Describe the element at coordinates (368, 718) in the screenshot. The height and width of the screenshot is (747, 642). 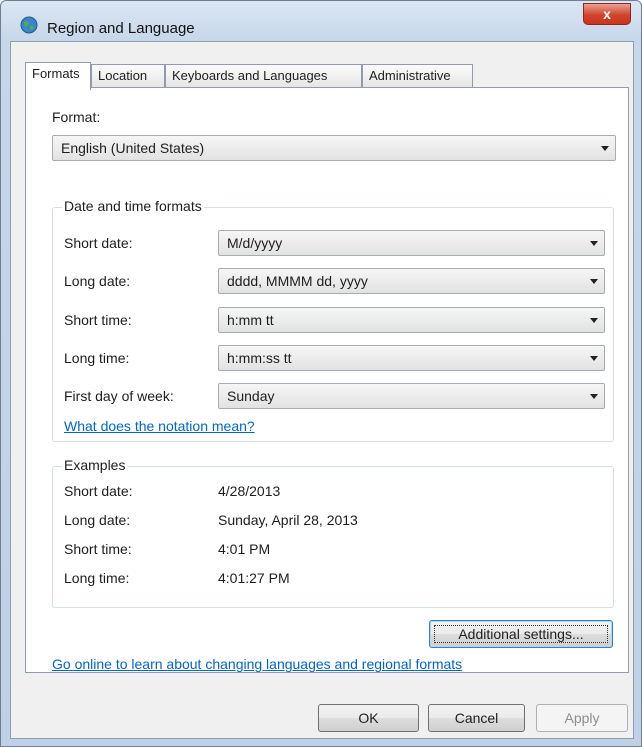
I see `ok-button: OK` at that location.